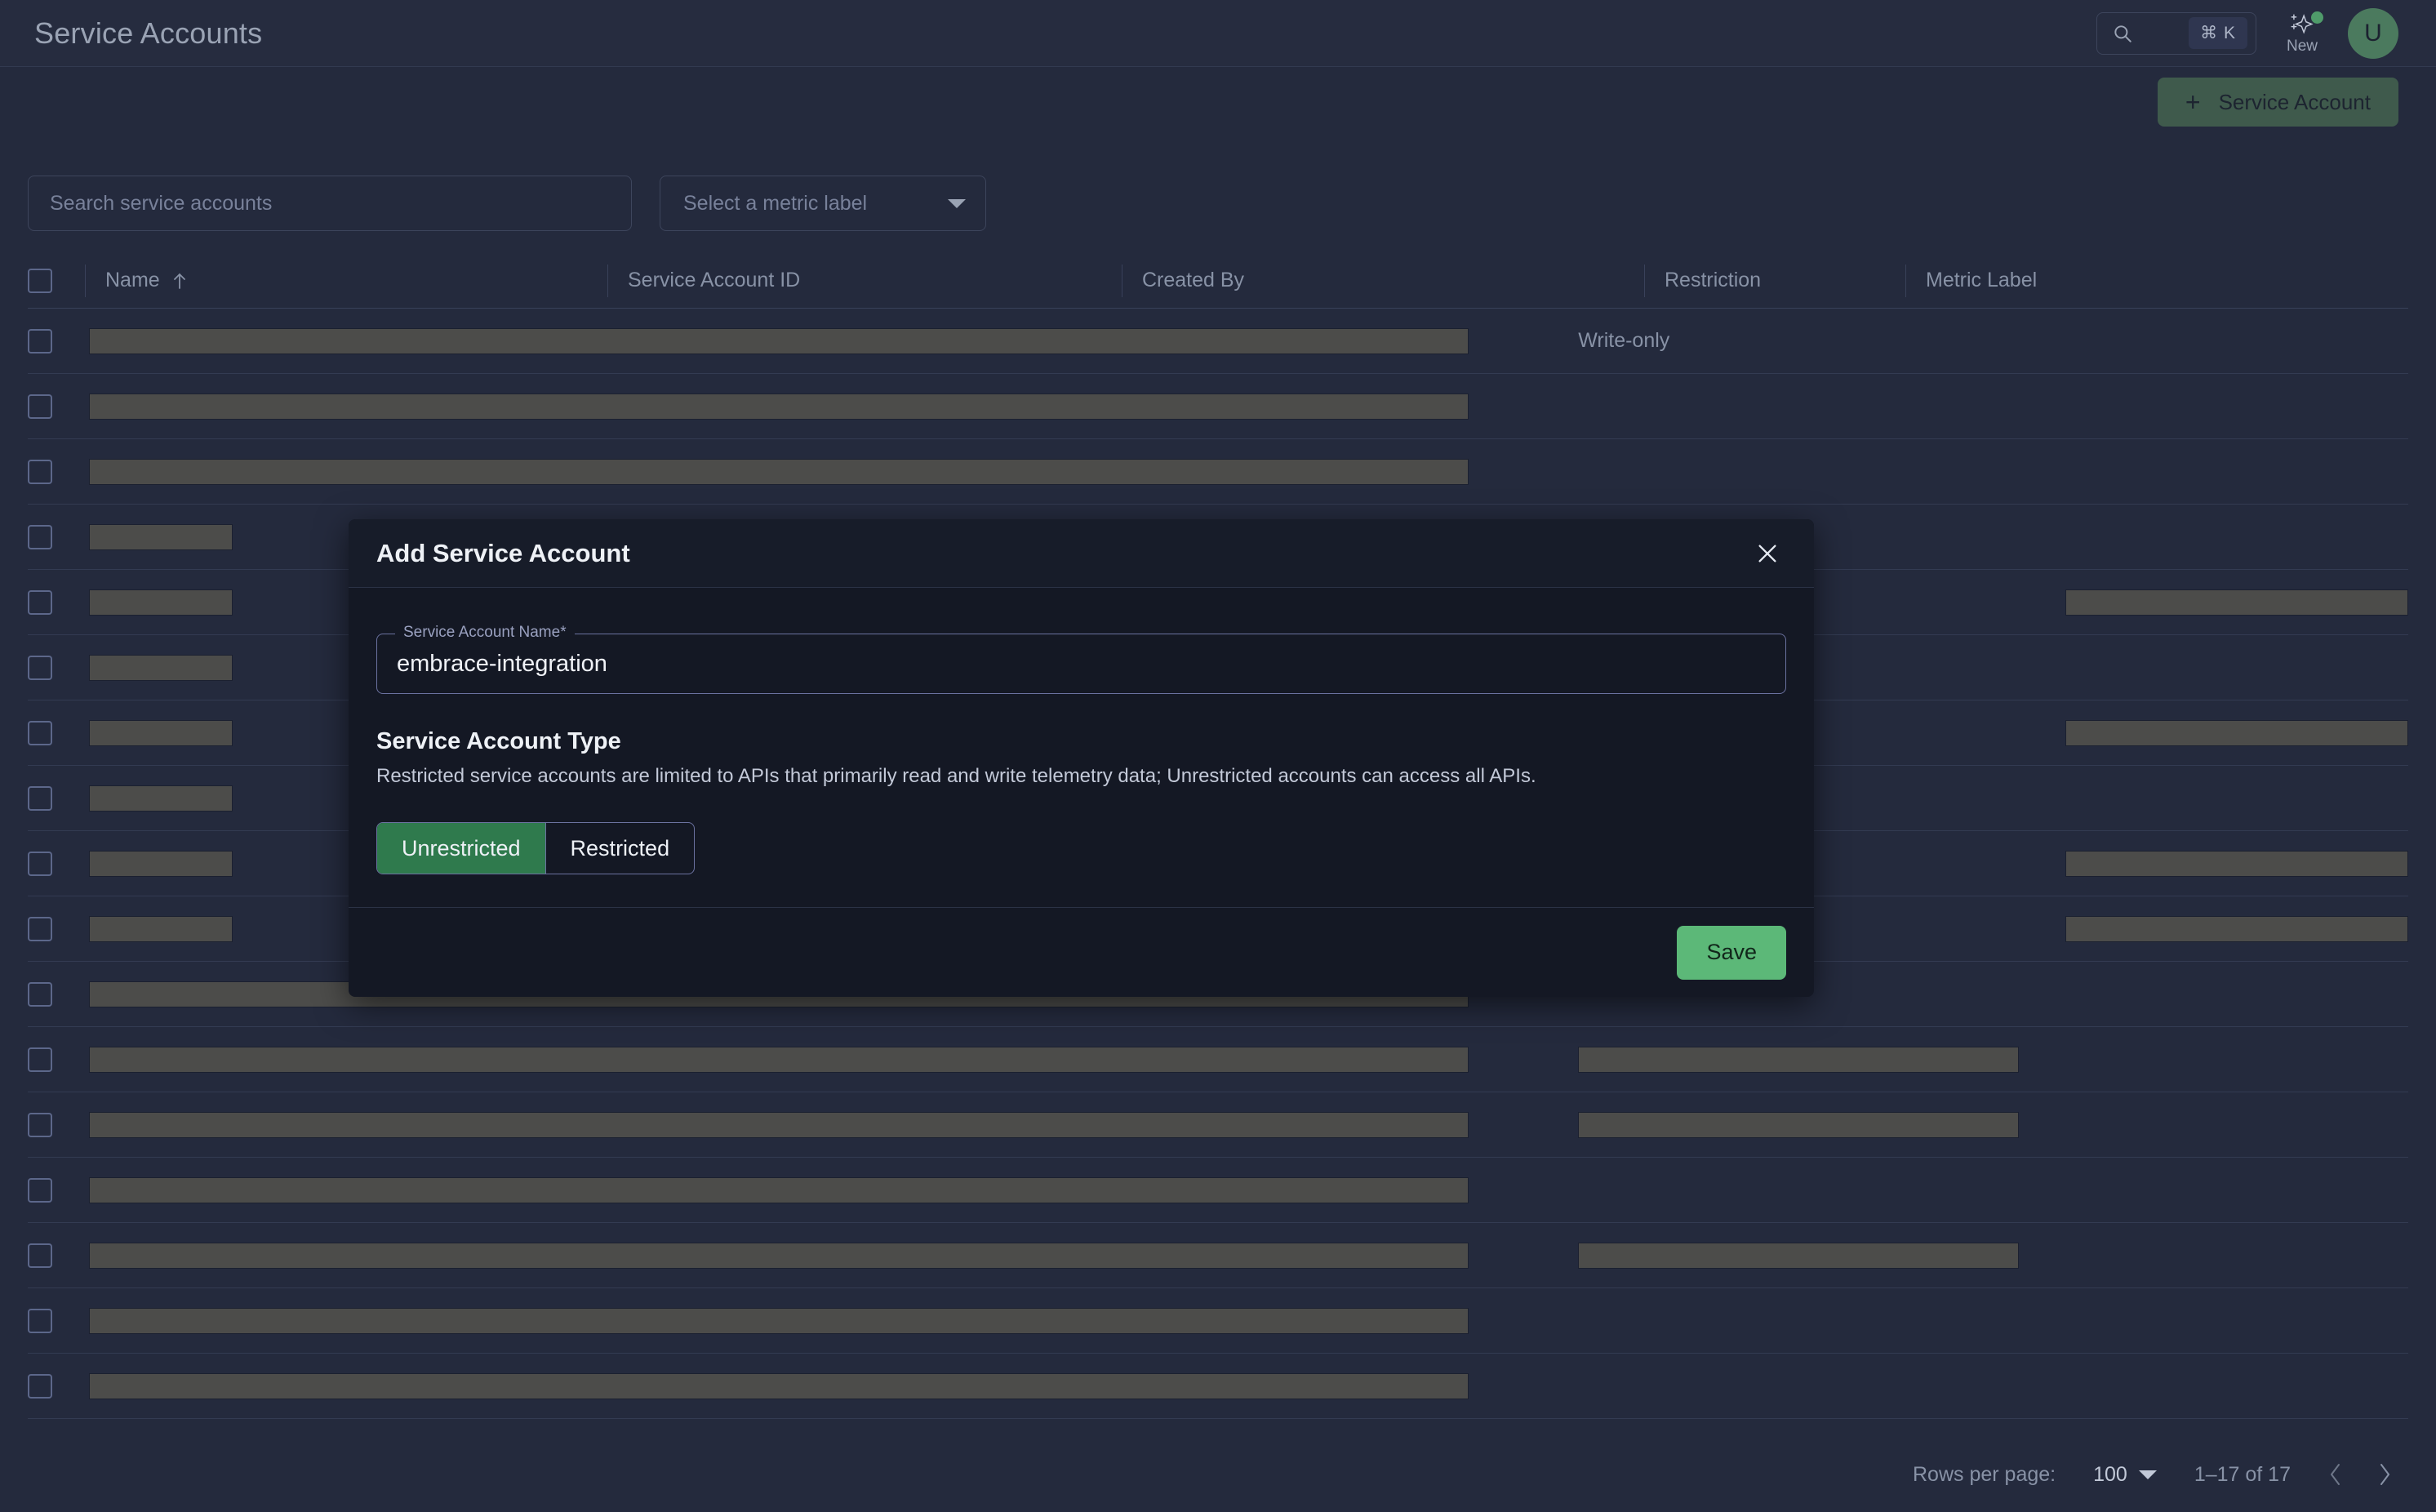  Describe the element at coordinates (1768, 554) in the screenshot. I see `close-icon` at that location.